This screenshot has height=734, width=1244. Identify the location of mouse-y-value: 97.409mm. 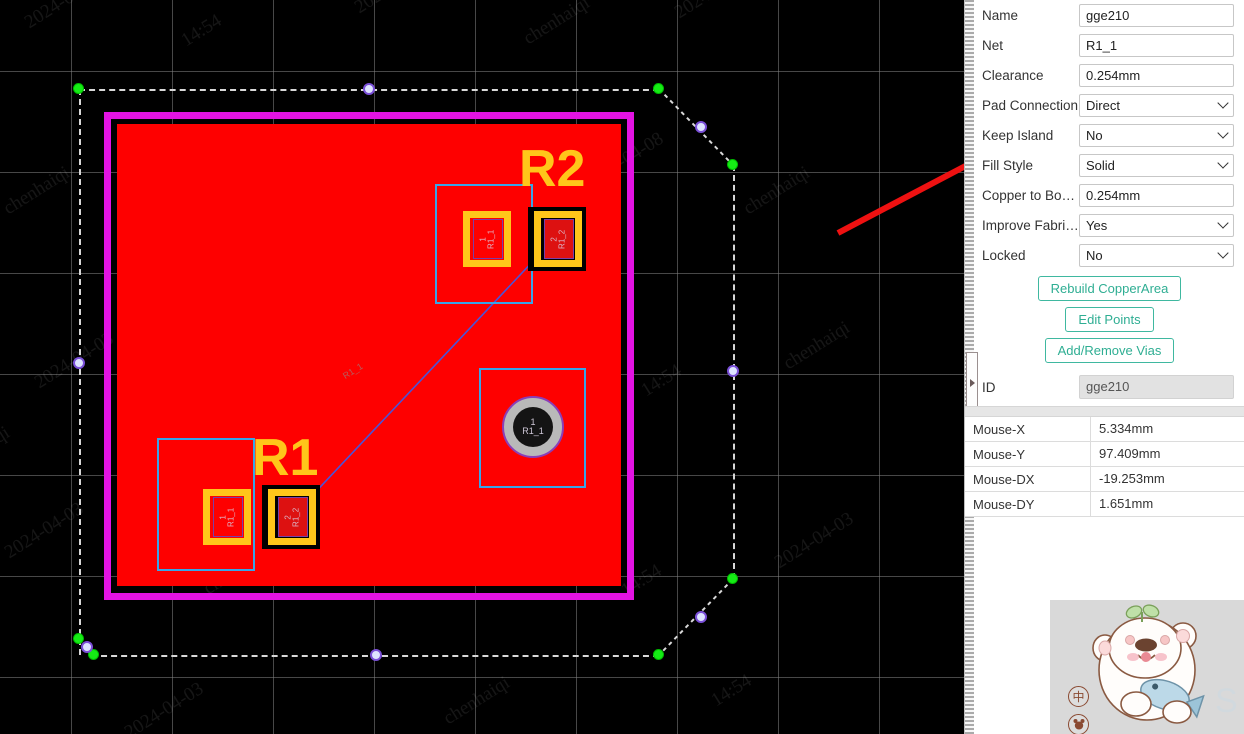
(1167, 454).